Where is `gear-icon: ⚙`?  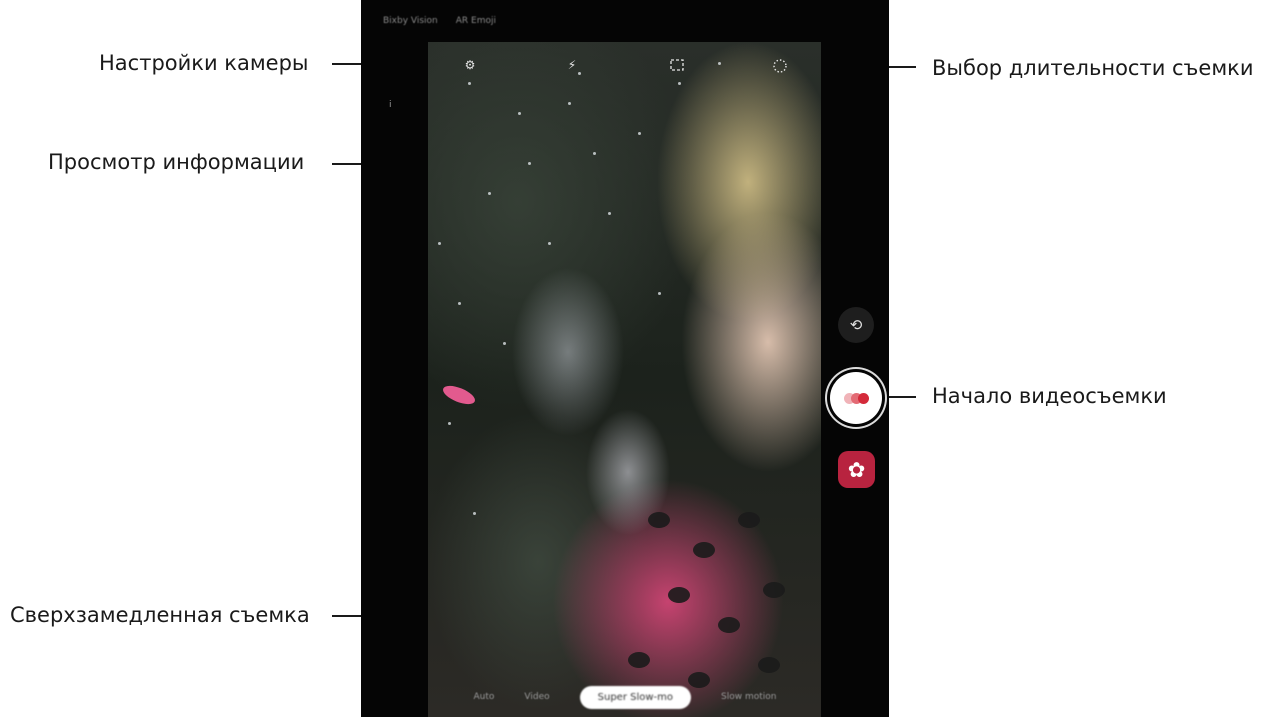
gear-icon: ⚙ is located at coordinates (470, 65).